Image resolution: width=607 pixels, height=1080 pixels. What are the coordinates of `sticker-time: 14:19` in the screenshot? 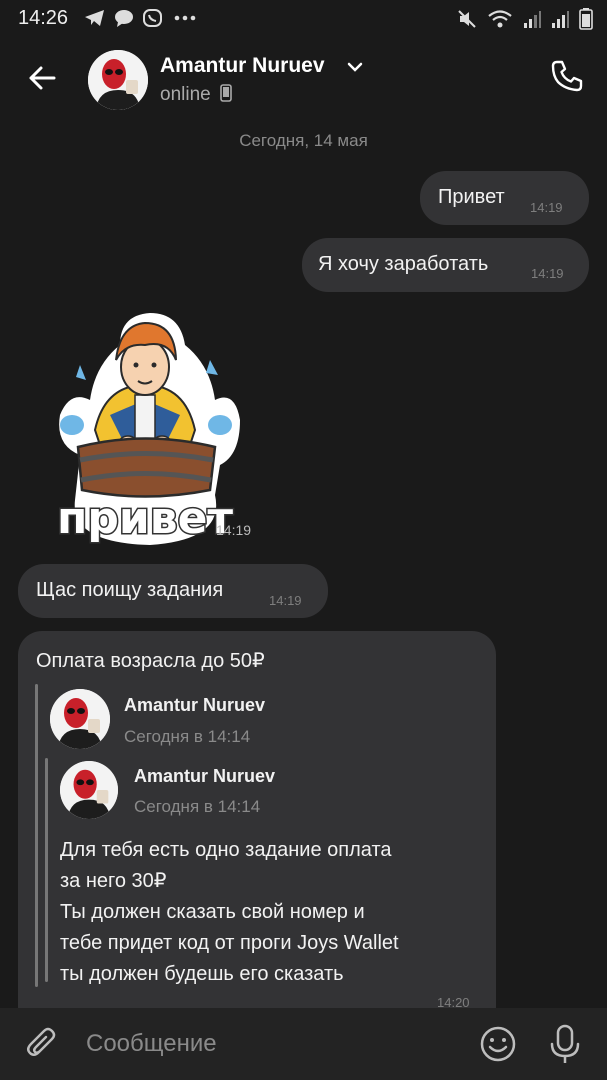 It's located at (234, 530).